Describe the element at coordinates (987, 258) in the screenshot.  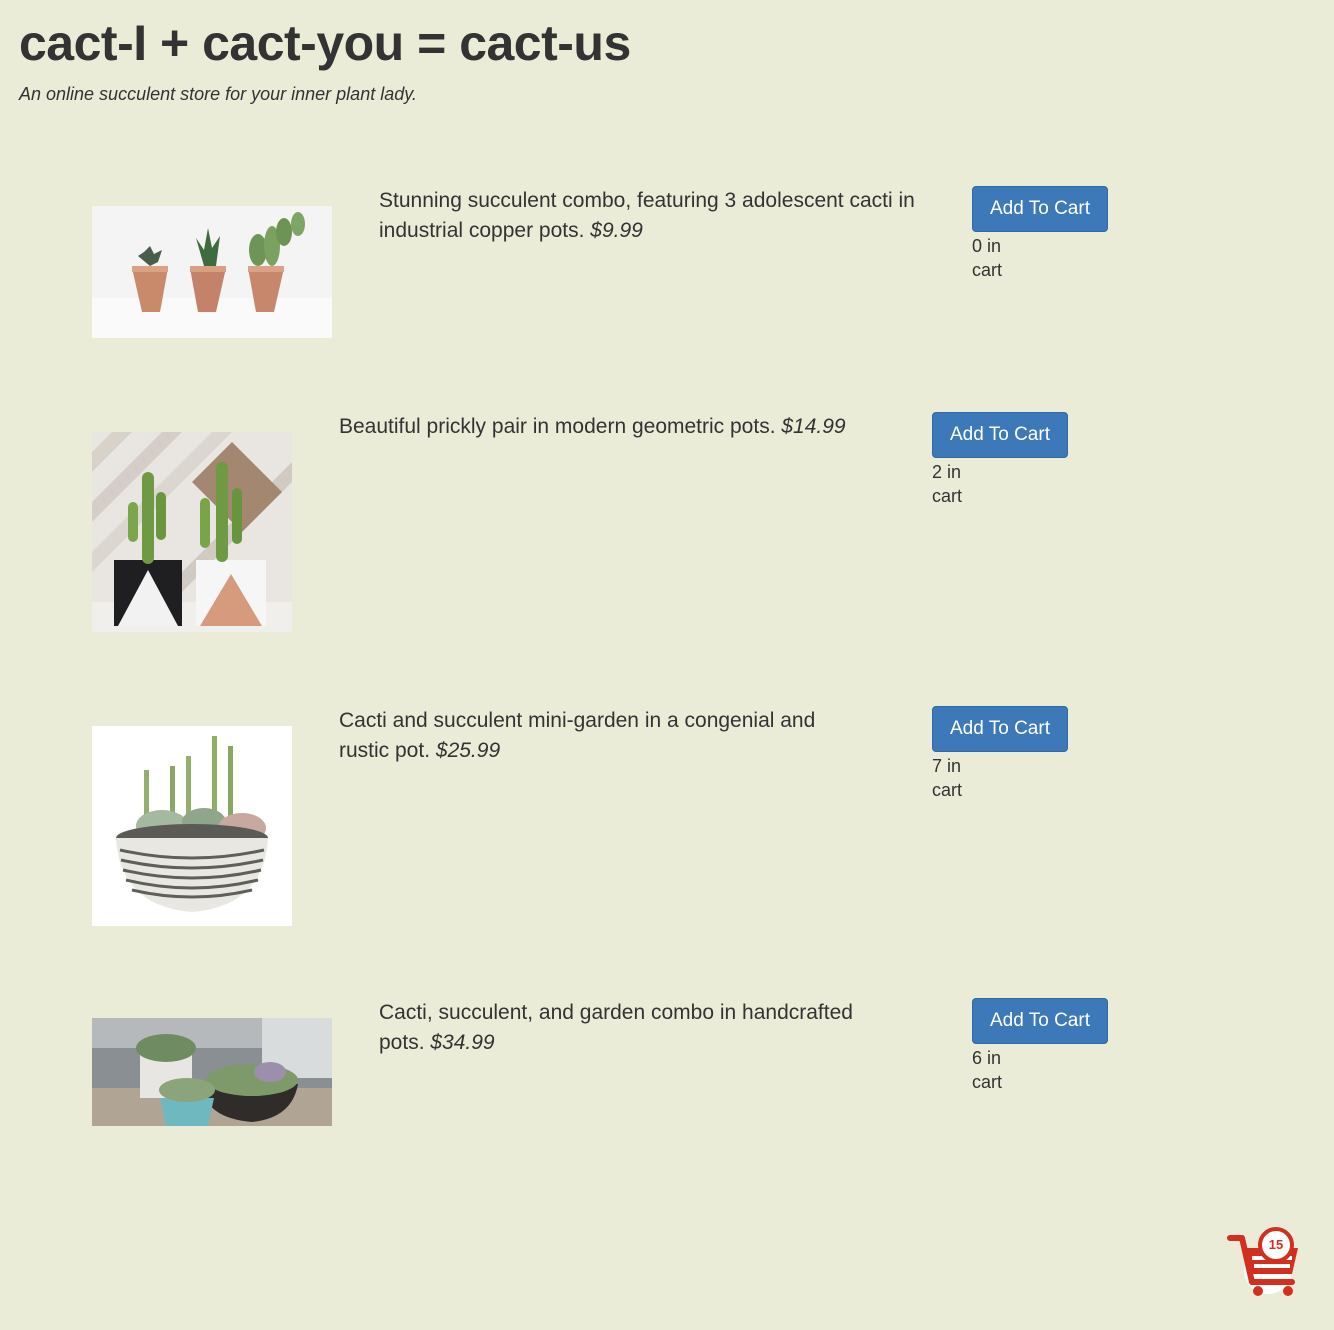
I see `in-cart-count: 0 in cart` at that location.